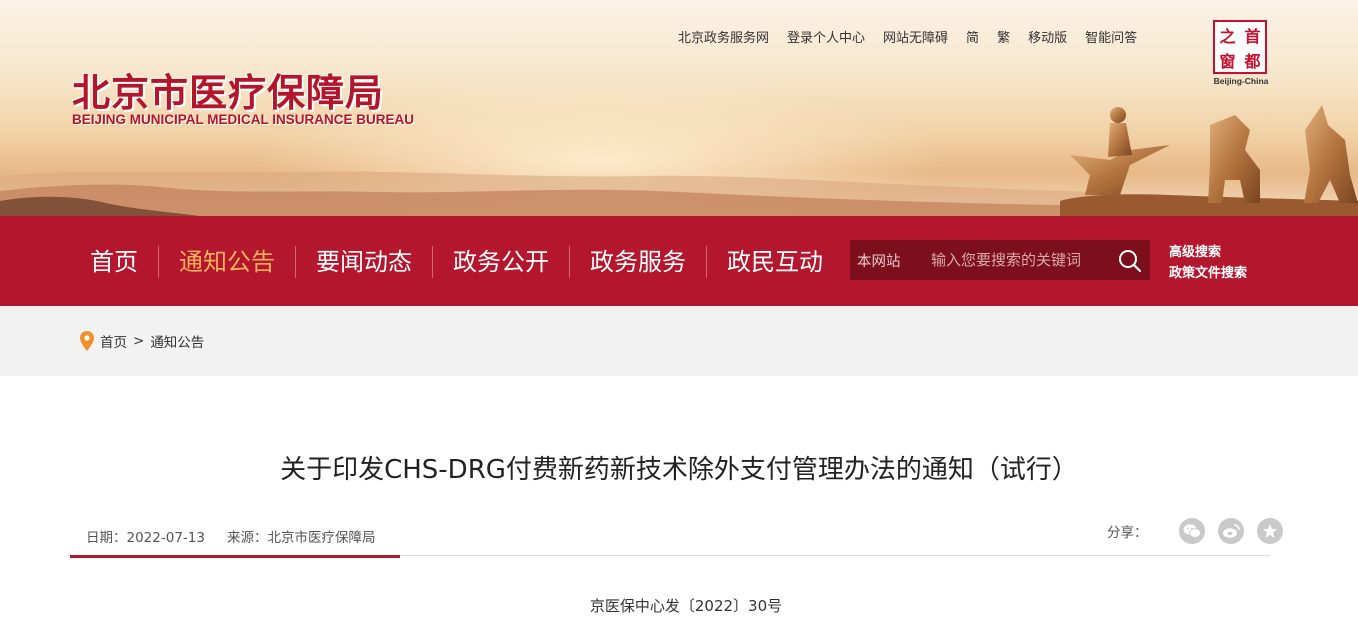  I want to click on banner-mountains, so click(550, 193).